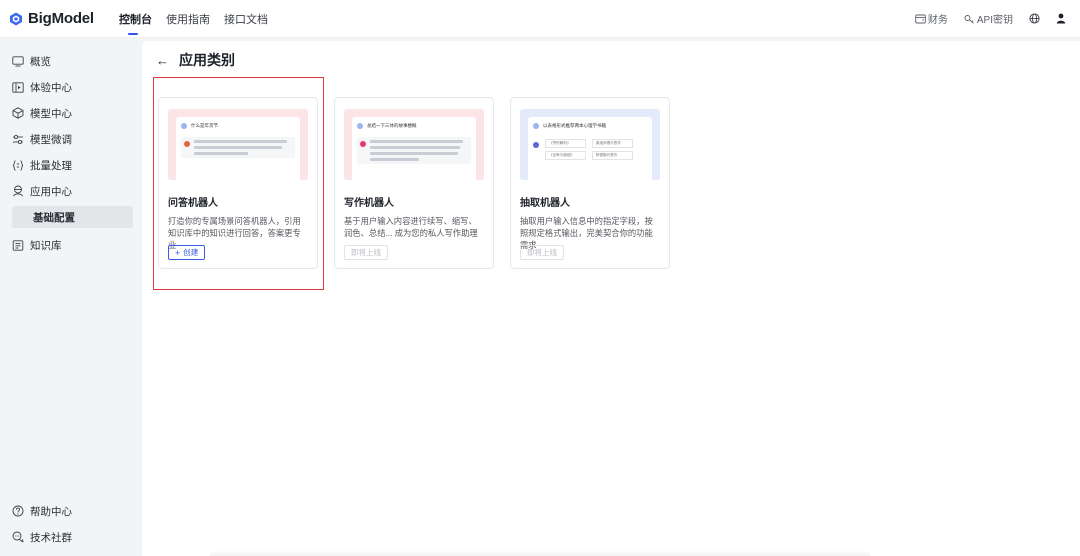 Image resolution: width=1080 pixels, height=556 pixels. Describe the element at coordinates (411, 227) in the screenshot. I see `card-description: 基于用户输入内容进行续写、缩写、润色、总结... 成为您的私人写作助理` at that location.